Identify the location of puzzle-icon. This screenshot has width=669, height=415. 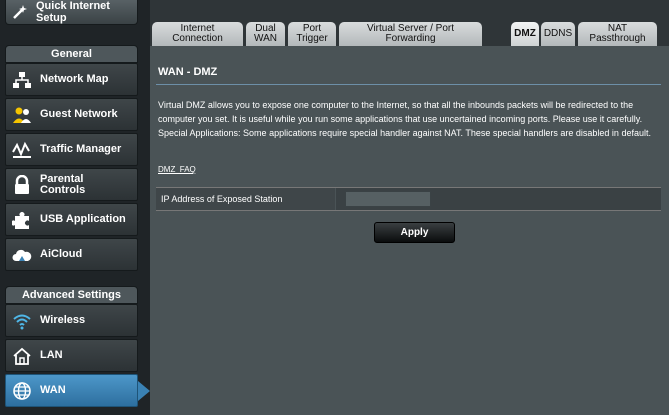
(22, 220).